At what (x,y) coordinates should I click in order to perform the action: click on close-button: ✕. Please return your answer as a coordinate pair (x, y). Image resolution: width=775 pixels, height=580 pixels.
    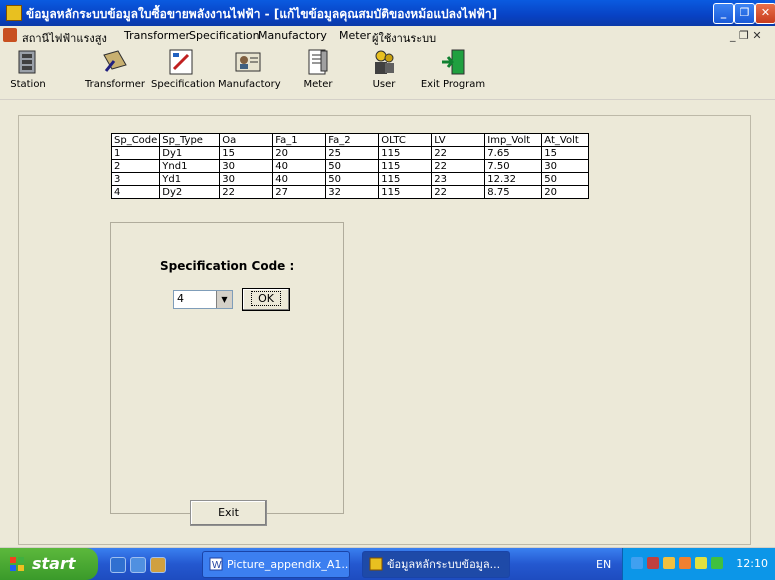
    Looking at the image, I should click on (765, 13).